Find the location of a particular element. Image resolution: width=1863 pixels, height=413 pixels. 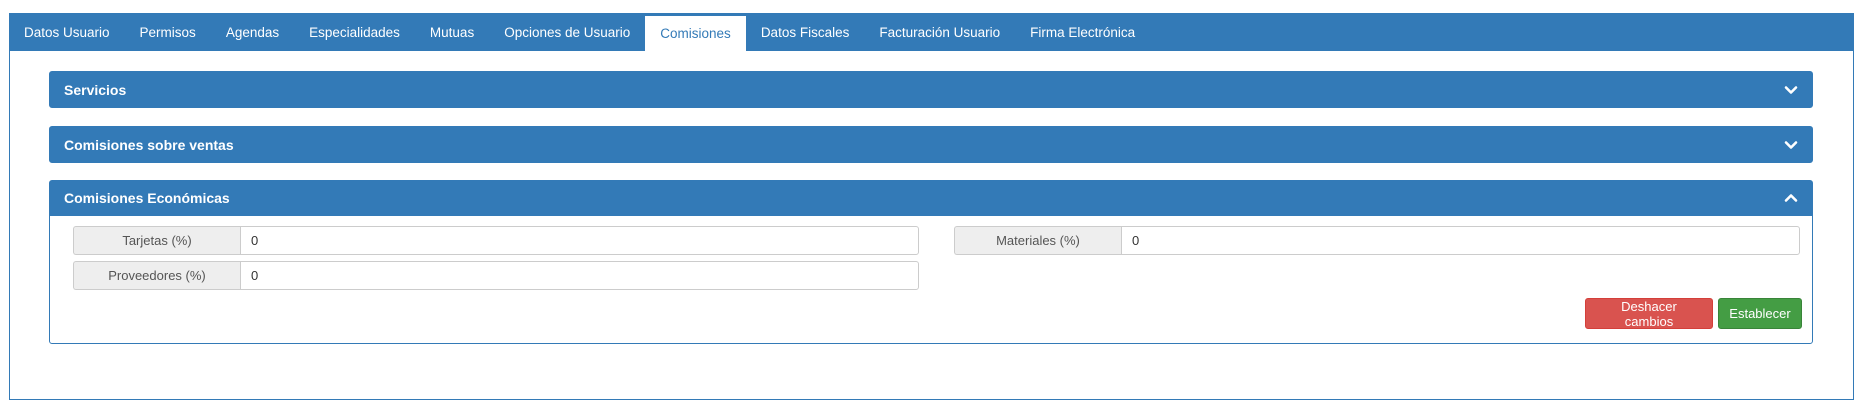

tab-firma-electronica: Firma Electrónica is located at coordinates (1082, 32).